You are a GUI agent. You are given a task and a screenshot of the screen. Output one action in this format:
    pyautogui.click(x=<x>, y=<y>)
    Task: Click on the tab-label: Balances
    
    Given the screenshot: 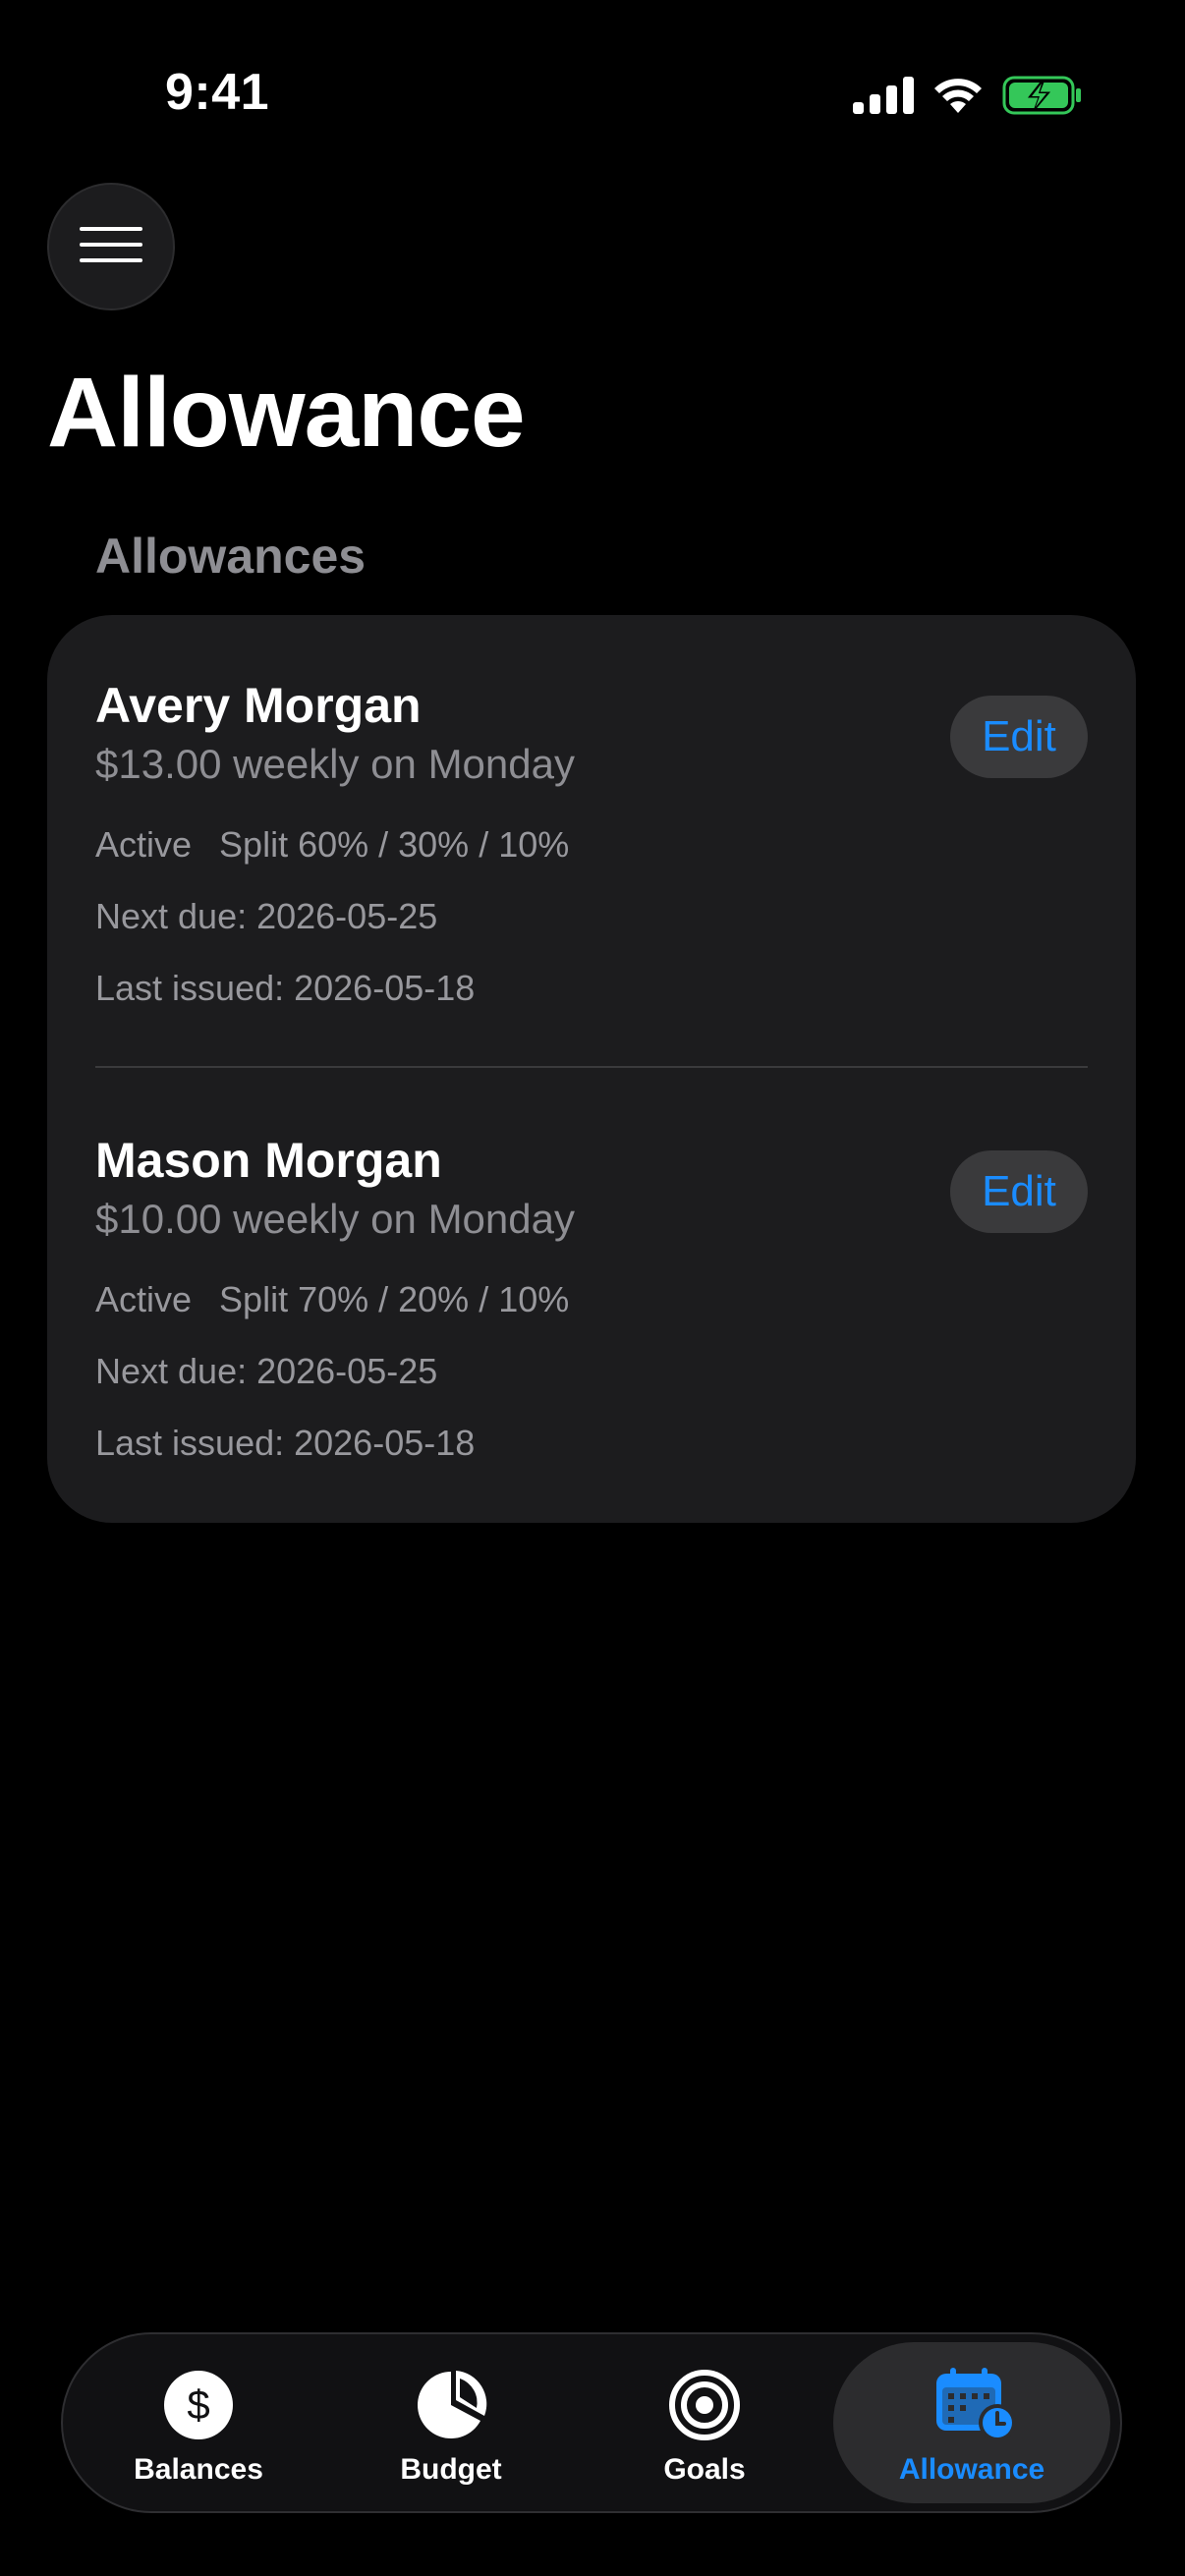 What is the action you would take?
    pyautogui.click(x=199, y=2469)
    